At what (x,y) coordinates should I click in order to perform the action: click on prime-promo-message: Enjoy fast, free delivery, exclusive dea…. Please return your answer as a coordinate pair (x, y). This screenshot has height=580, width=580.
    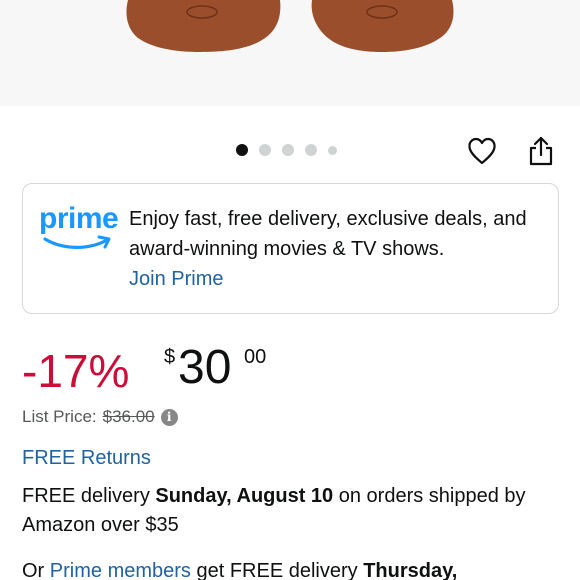
    Looking at the image, I should click on (328, 234).